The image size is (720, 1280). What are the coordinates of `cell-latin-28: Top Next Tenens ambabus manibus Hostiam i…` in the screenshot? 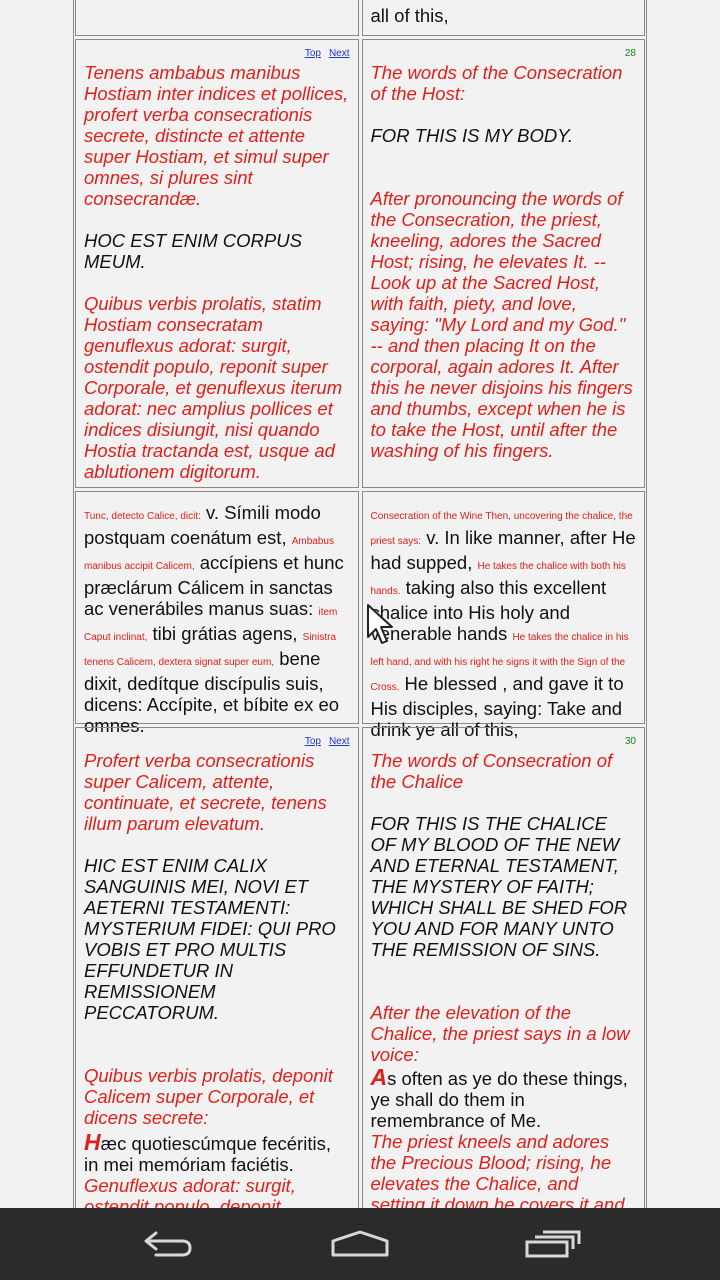 It's located at (217, 263).